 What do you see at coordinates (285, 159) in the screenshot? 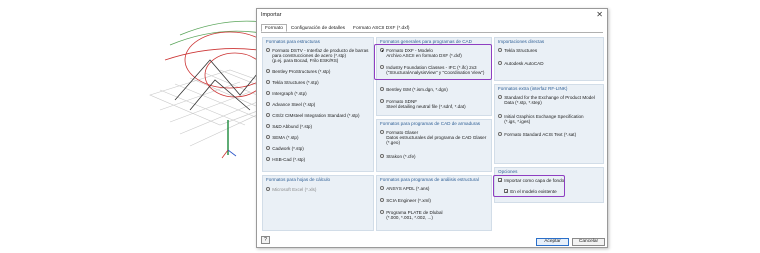
I see `option-hsb-cad: HSB-Cad (*.stp)` at bounding box center [285, 159].